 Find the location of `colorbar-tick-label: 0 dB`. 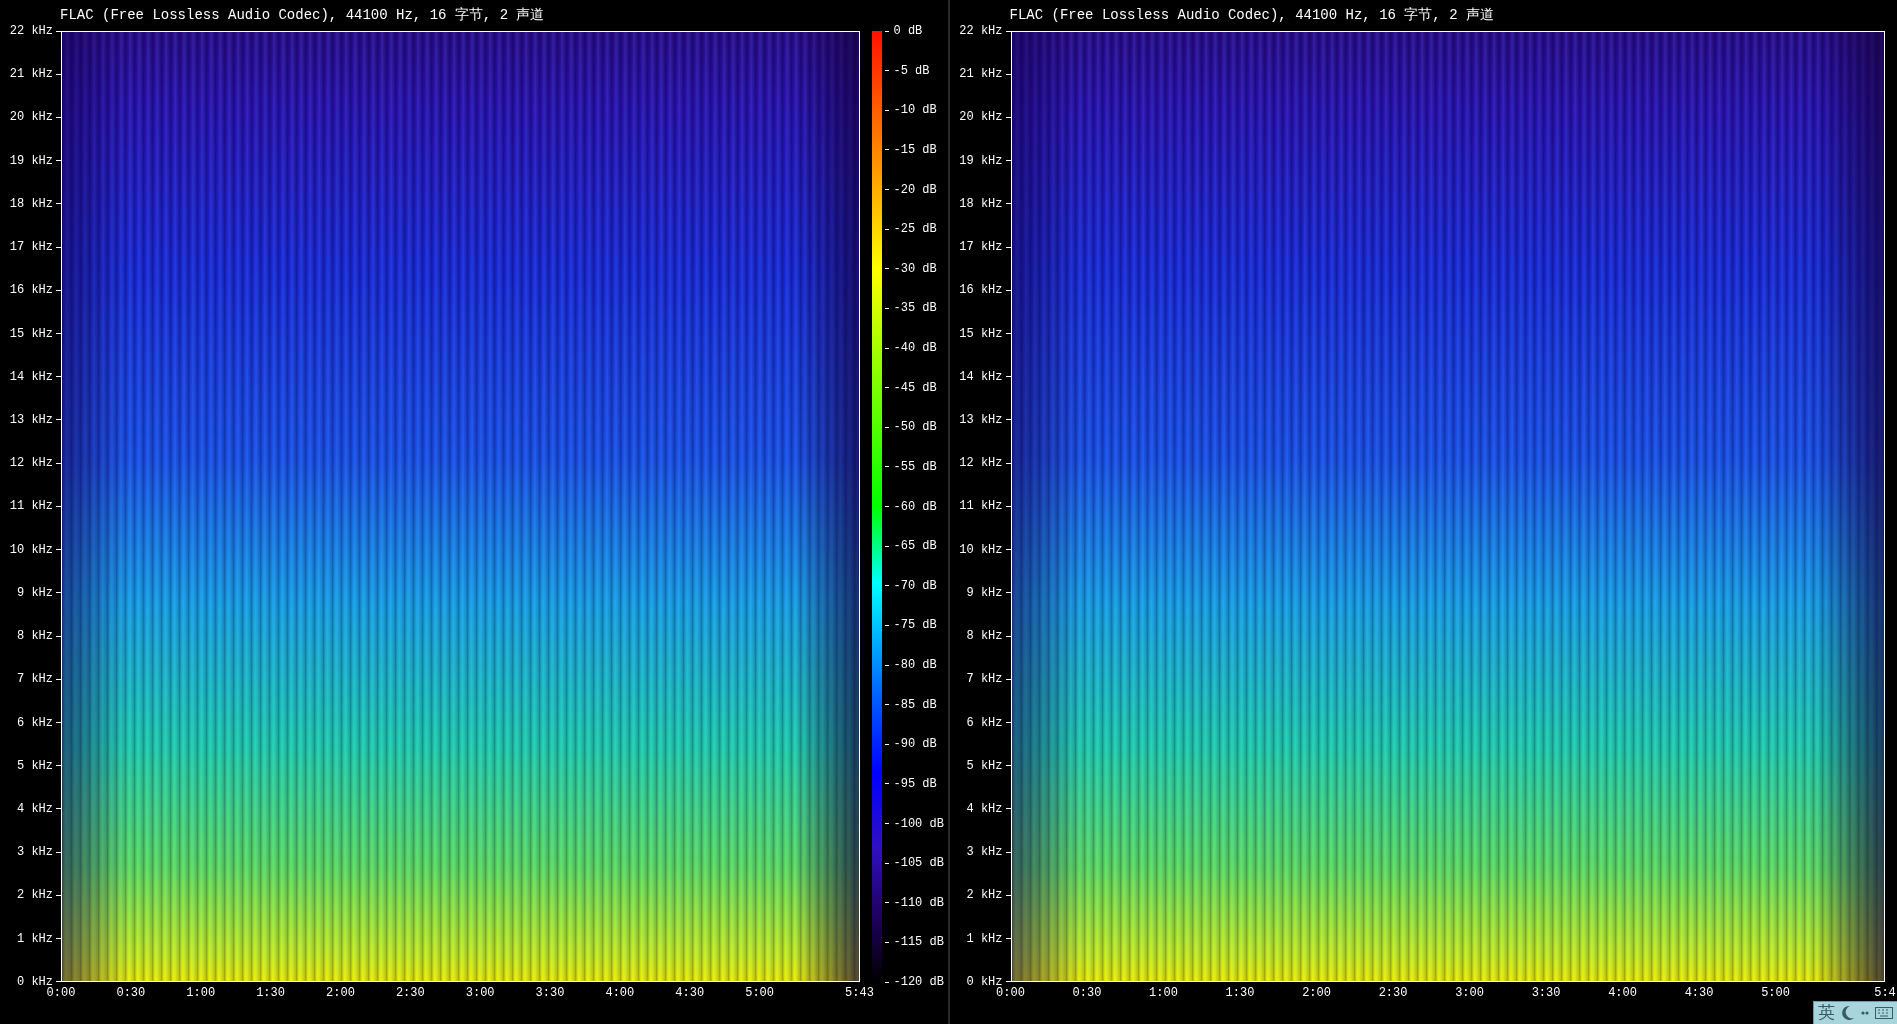

colorbar-tick-label: 0 dB is located at coordinates (908, 31).